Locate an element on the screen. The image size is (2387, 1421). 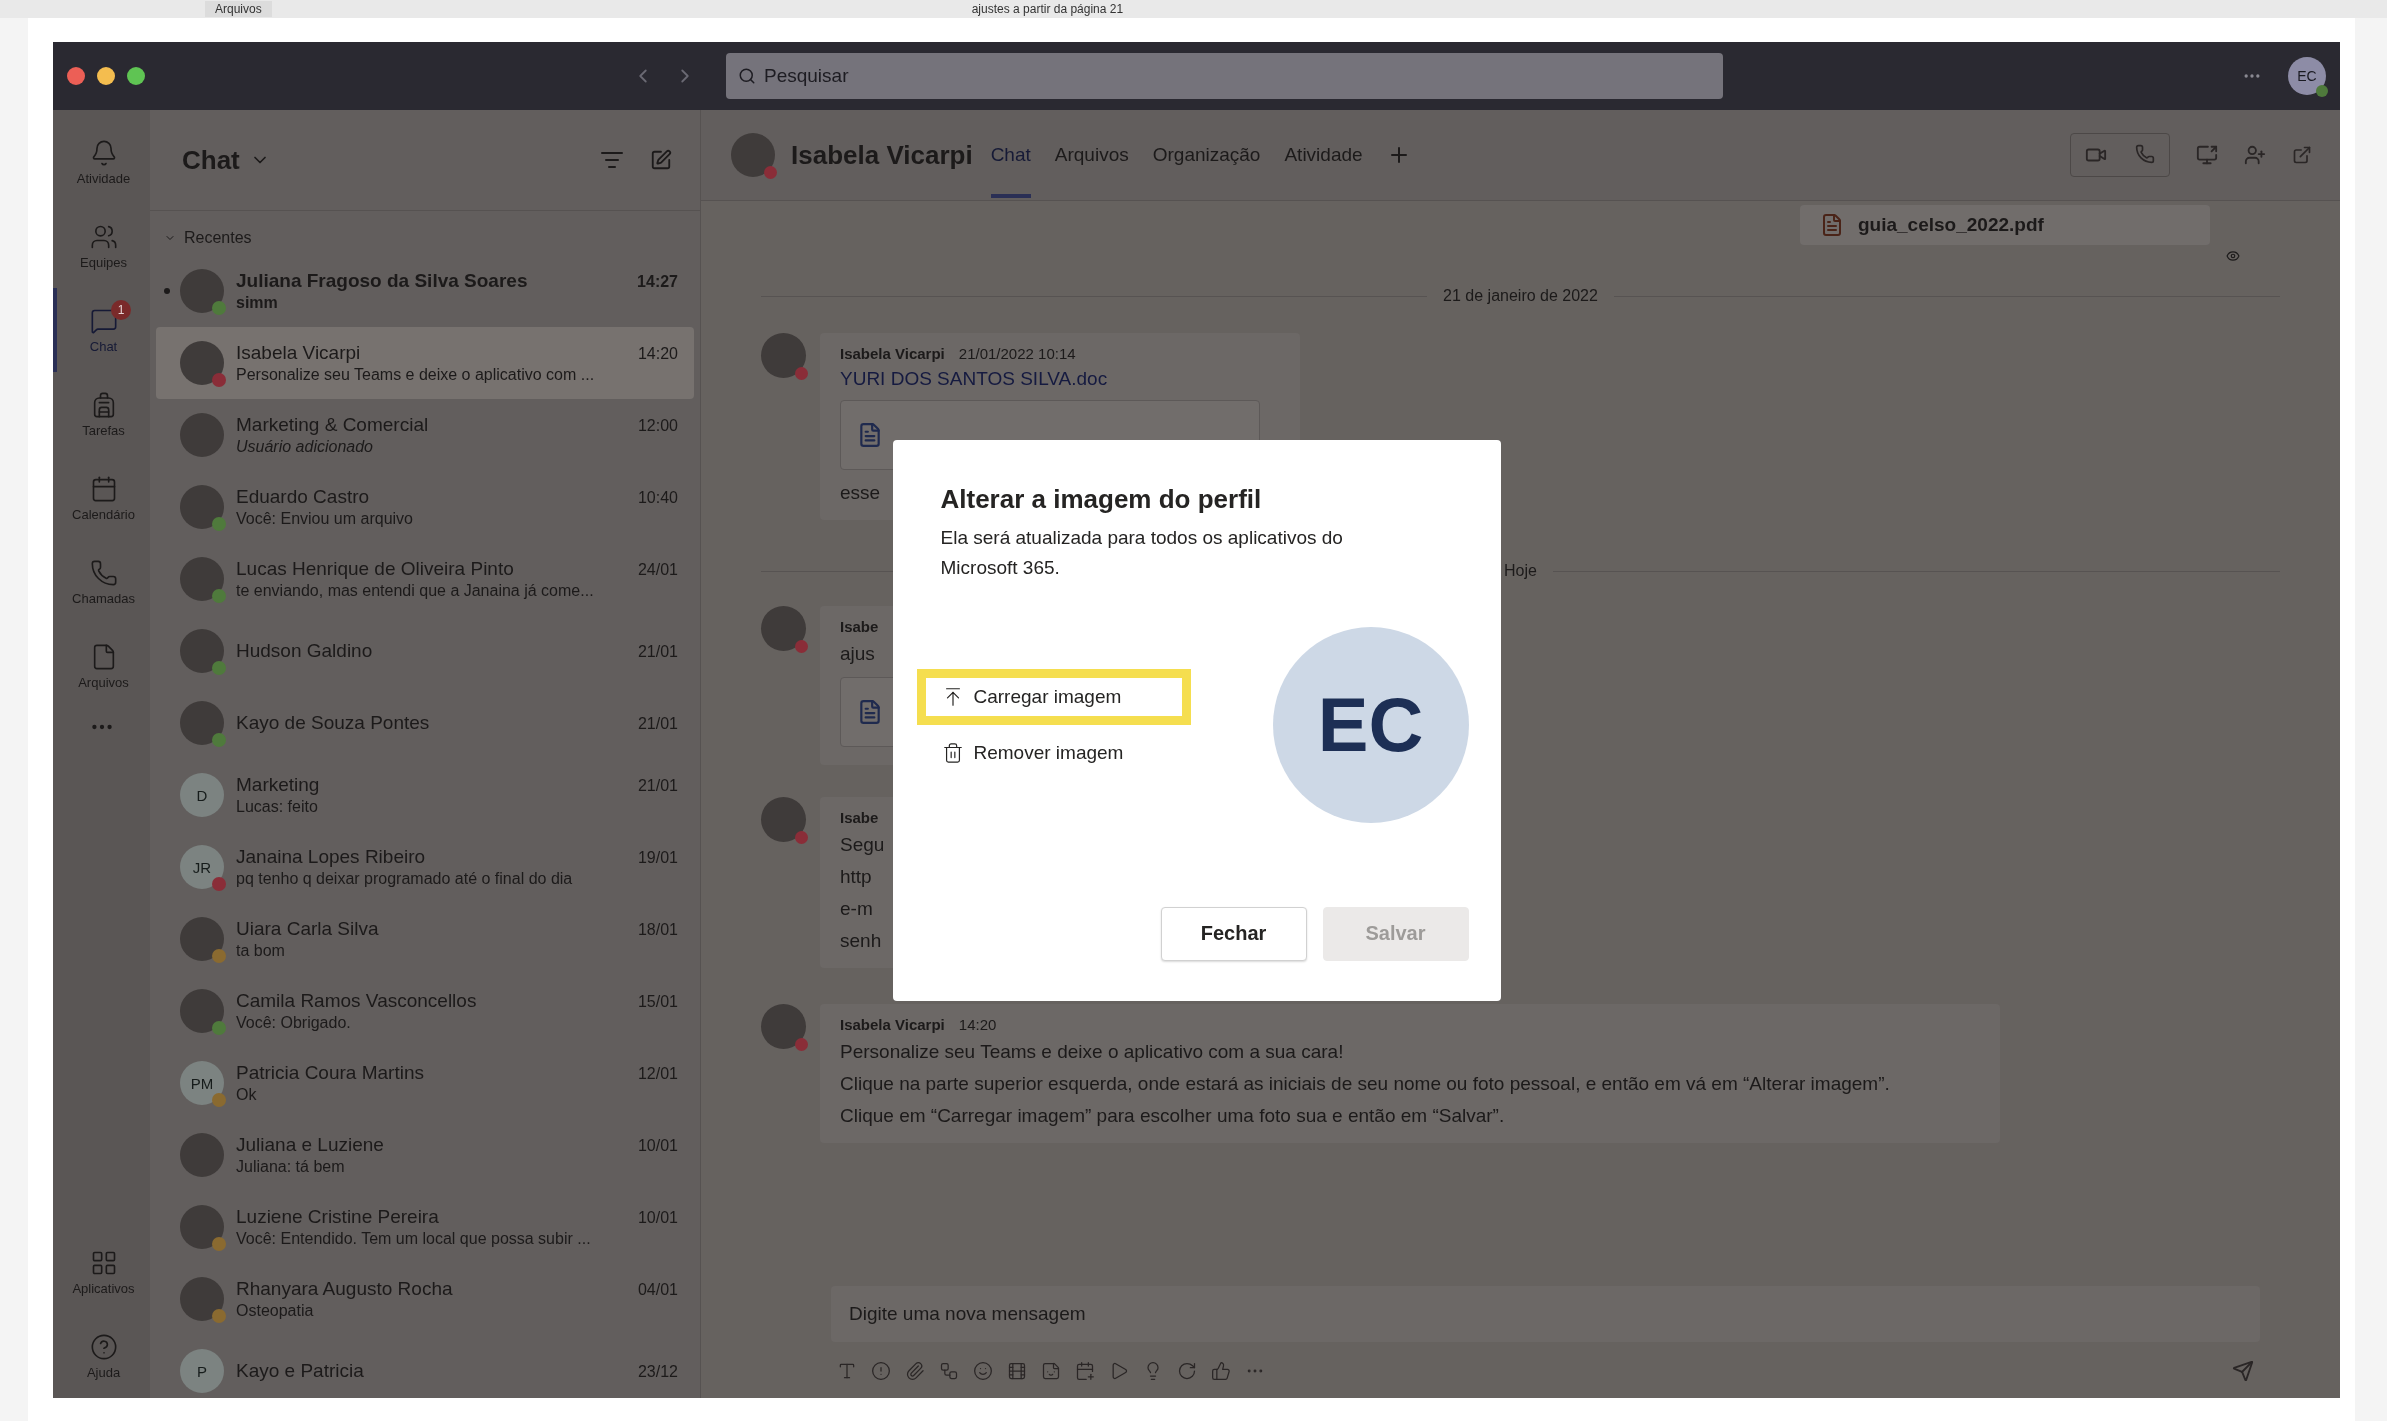
chat-preview: Usuário adicionado is located at coordinates (304, 447).